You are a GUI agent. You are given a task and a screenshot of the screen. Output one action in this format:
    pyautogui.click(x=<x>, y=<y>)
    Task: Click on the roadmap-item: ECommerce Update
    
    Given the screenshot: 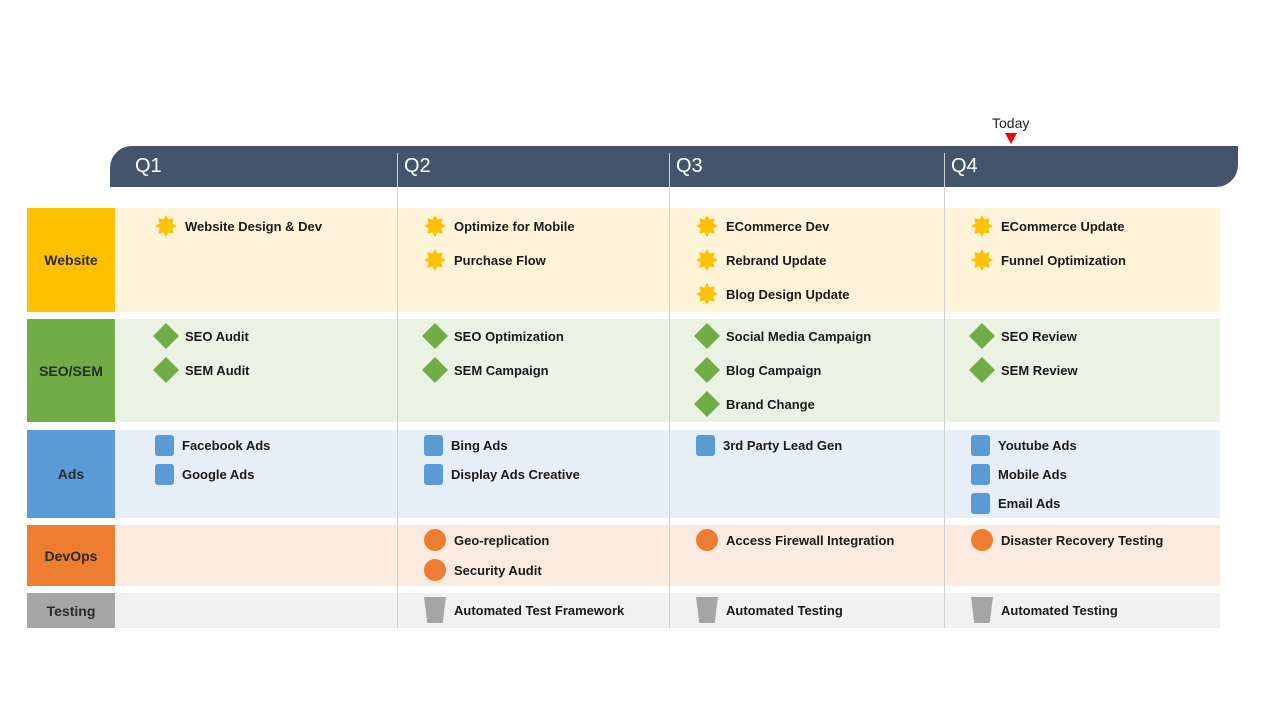 What is the action you would take?
    pyautogui.click(x=1048, y=226)
    